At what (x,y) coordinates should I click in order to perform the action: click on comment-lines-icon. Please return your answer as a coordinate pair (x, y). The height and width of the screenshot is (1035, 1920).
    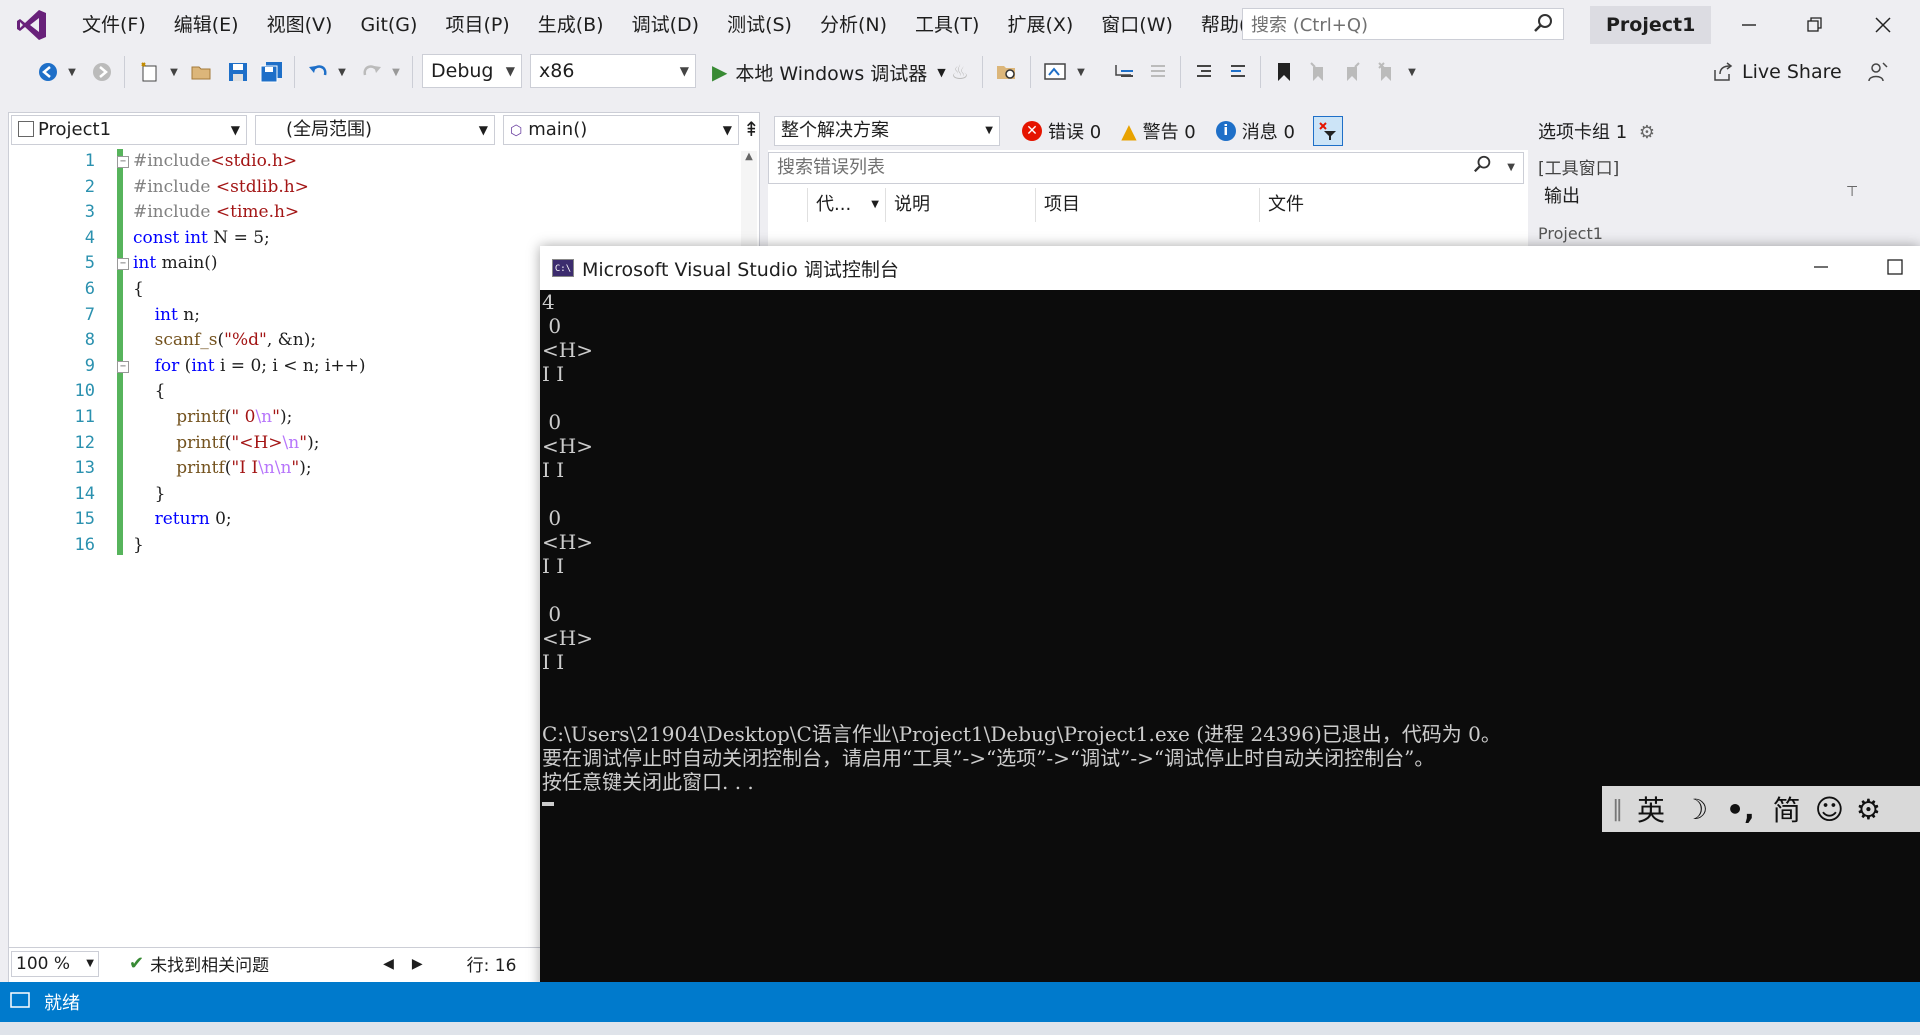
    Looking at the image, I should click on (1204, 72).